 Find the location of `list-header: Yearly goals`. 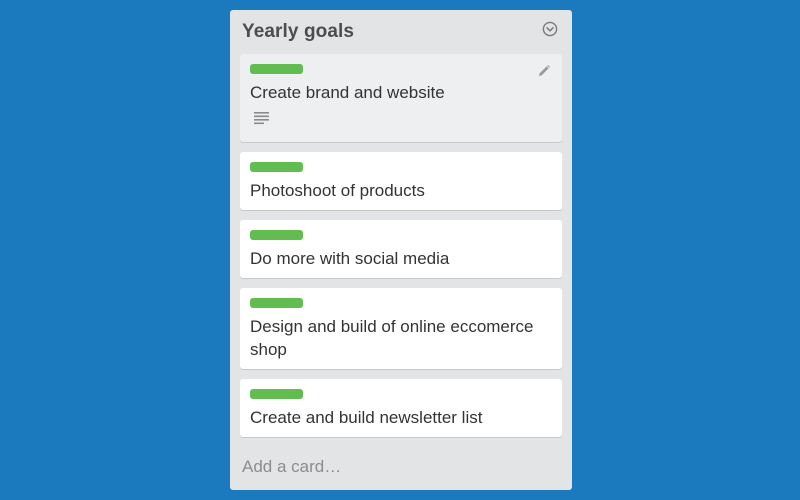

list-header: Yearly goals is located at coordinates (401, 32).